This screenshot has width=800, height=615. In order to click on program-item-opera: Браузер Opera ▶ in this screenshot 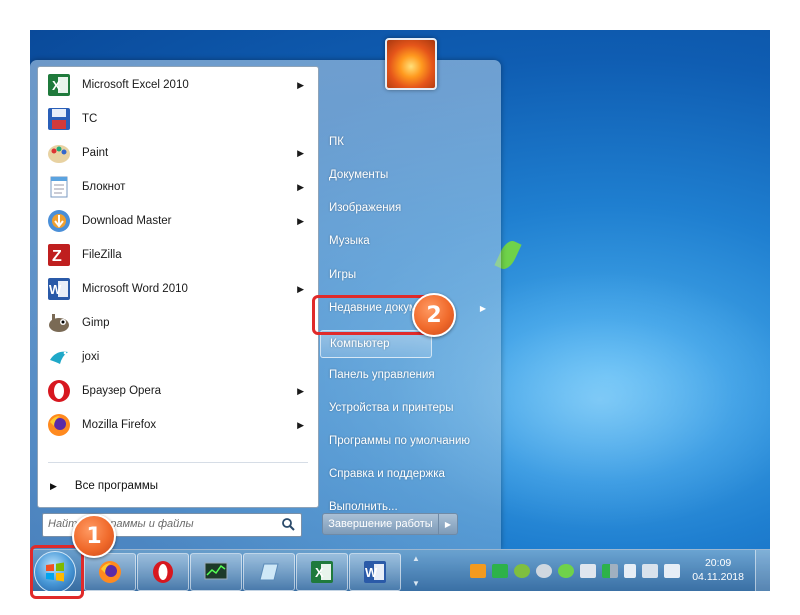, I will do `click(178, 391)`.